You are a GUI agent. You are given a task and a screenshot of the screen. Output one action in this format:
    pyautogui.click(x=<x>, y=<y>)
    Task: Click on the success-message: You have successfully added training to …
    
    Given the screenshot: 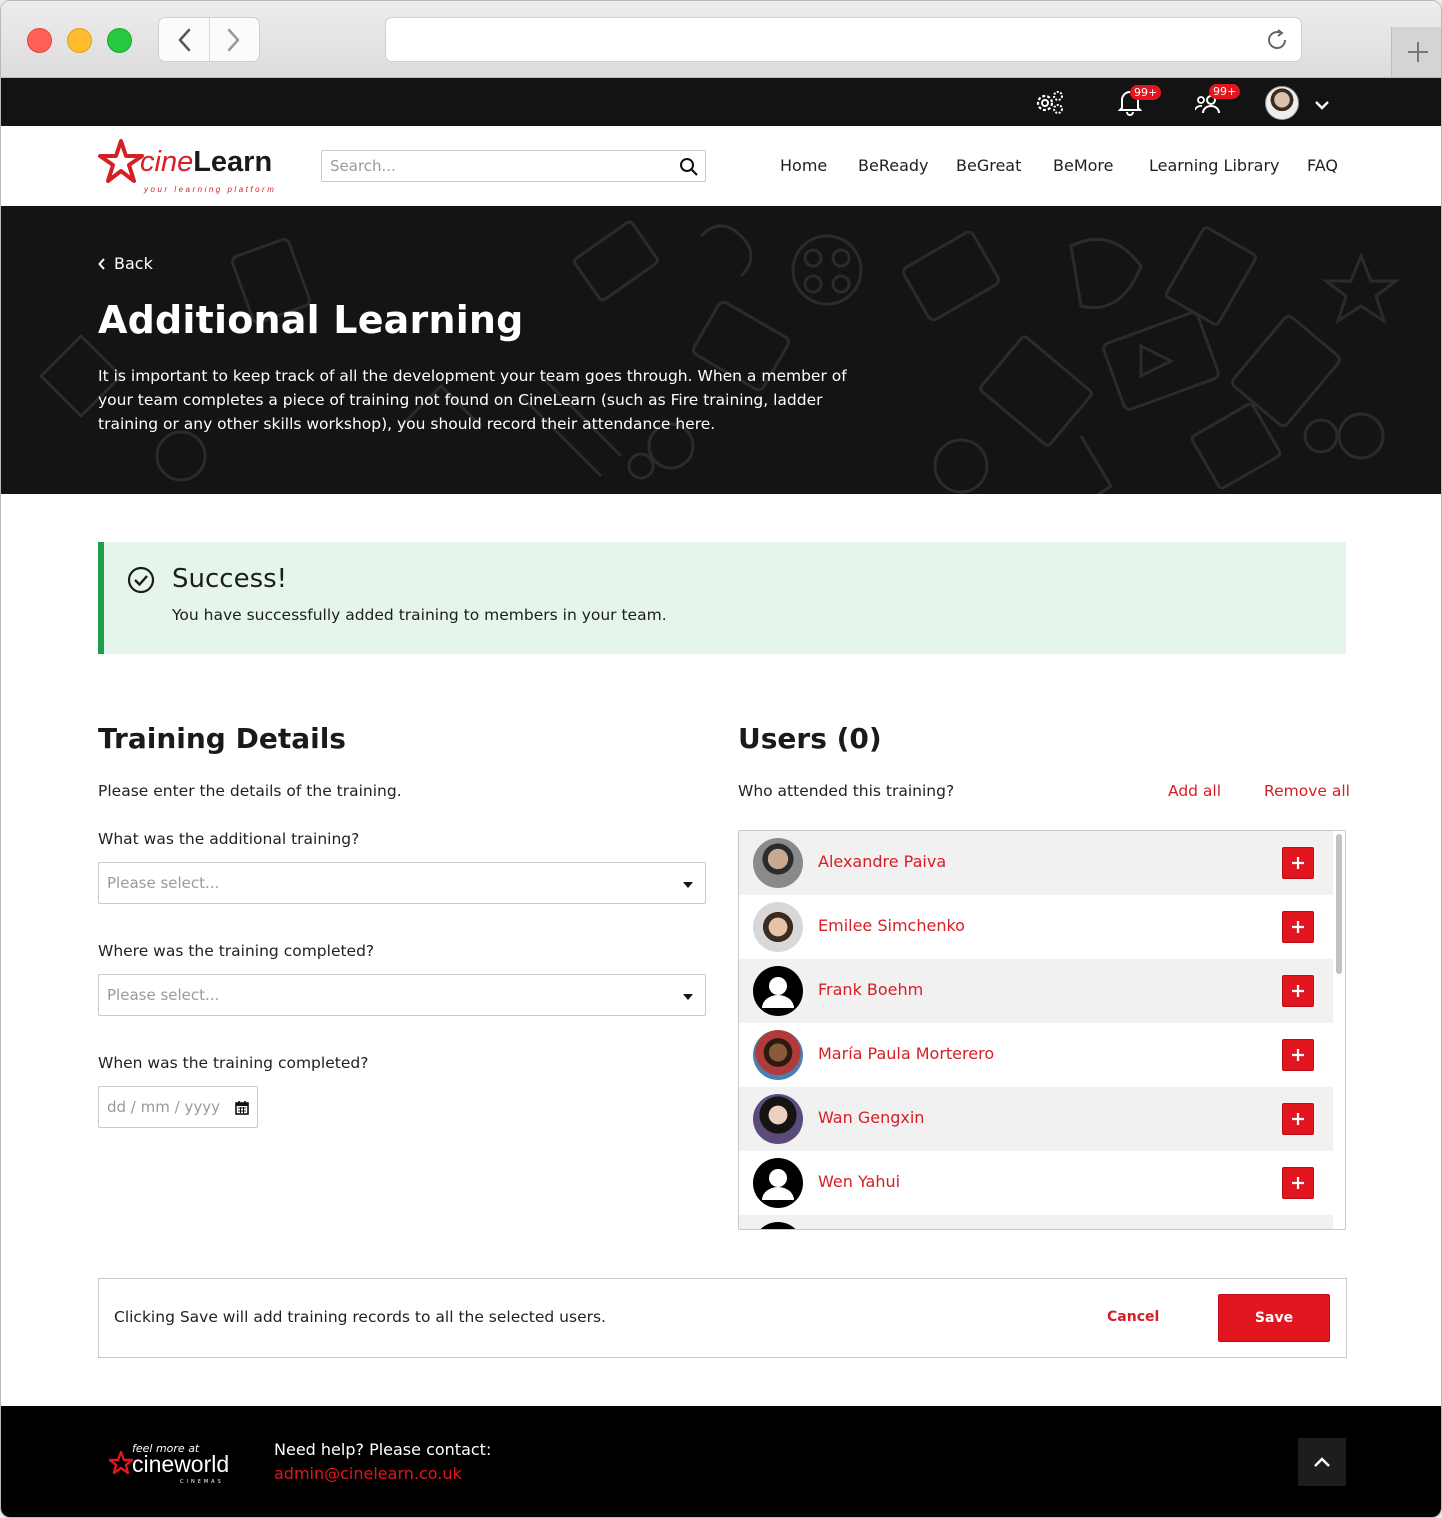 What is the action you would take?
    pyautogui.click(x=419, y=615)
    